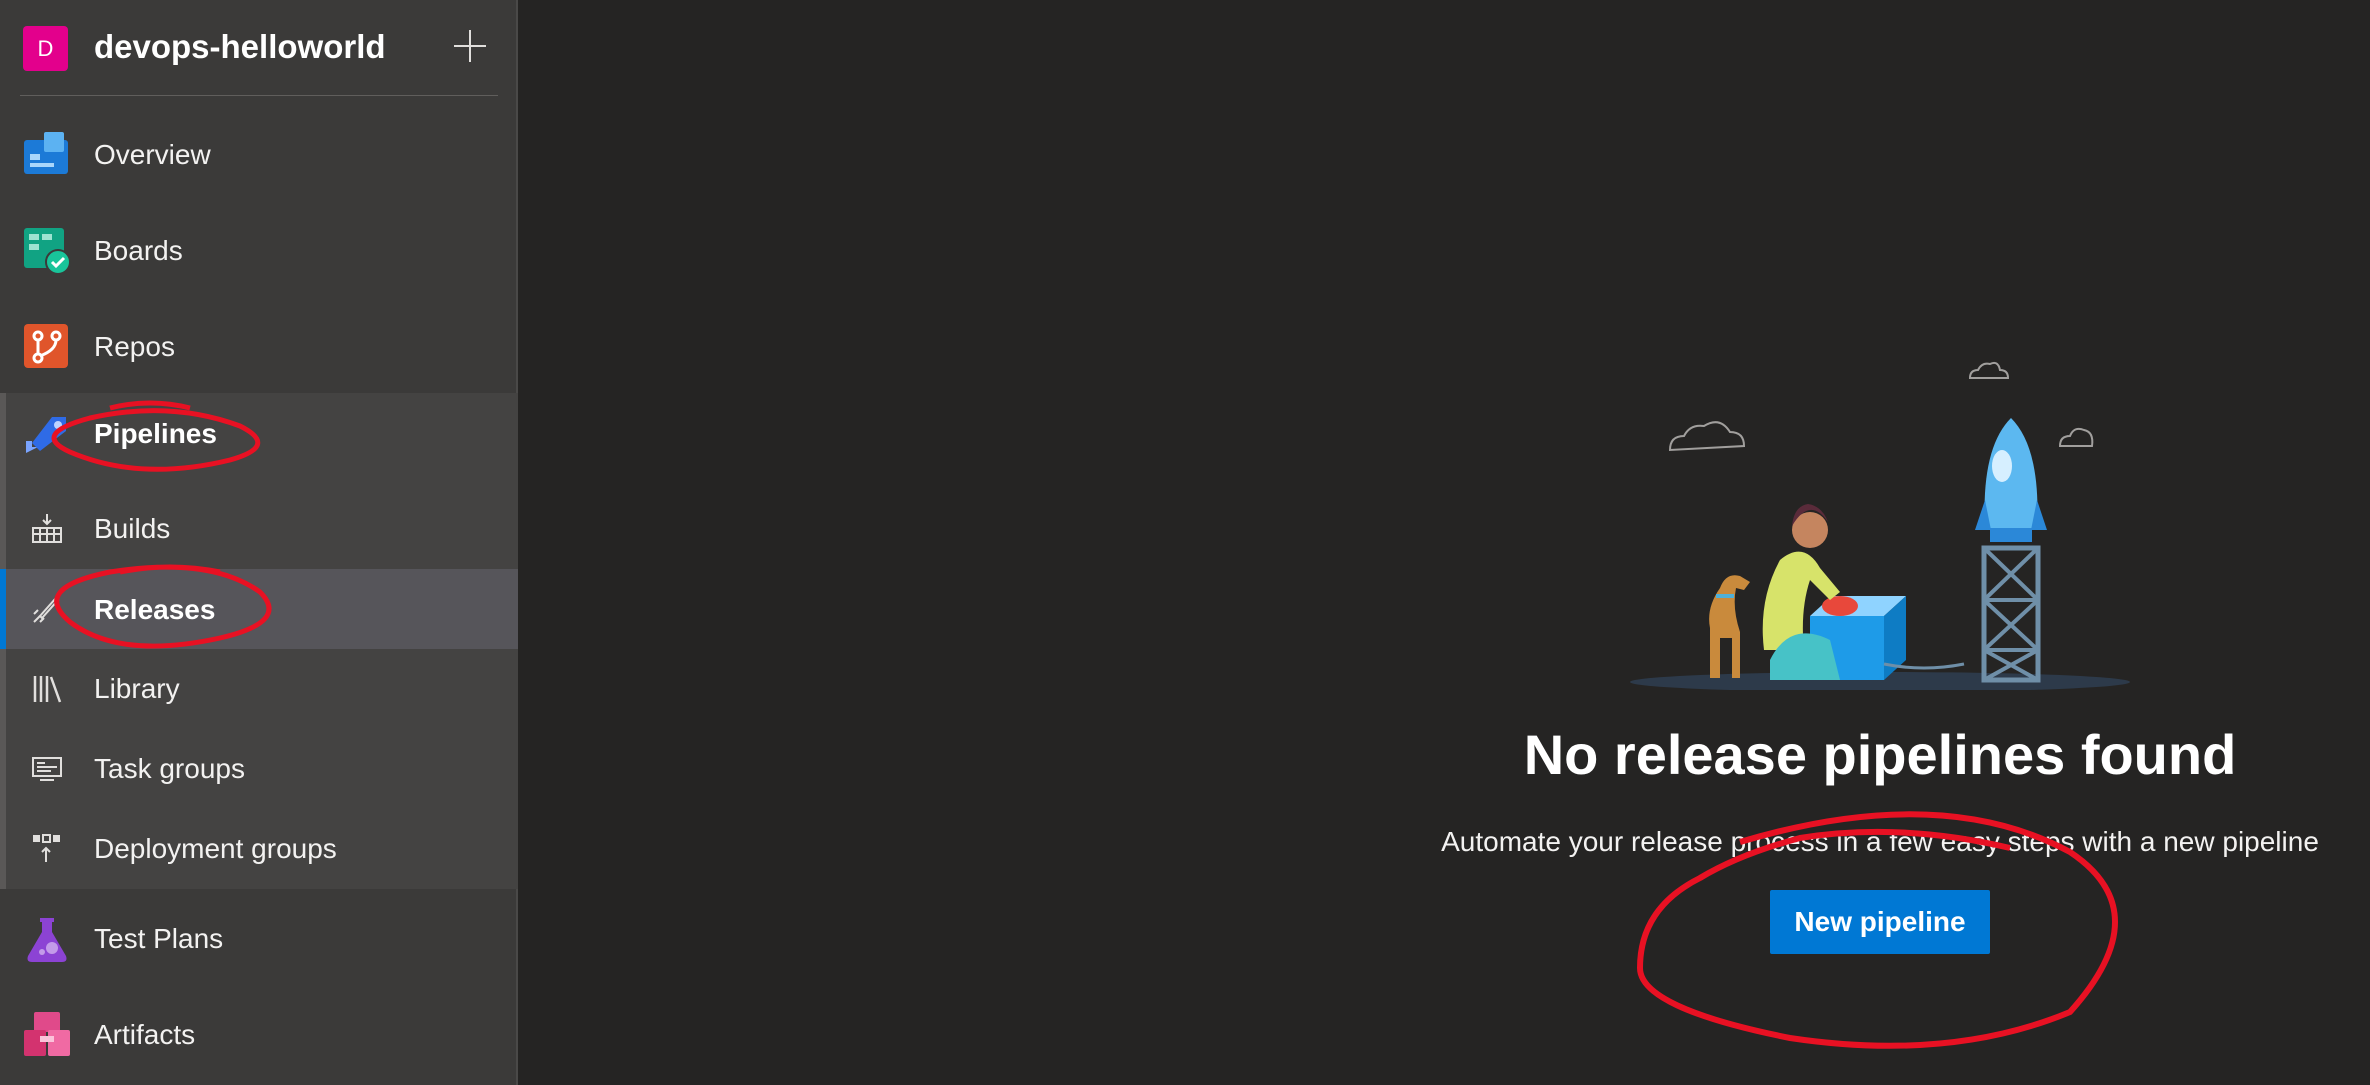 Image resolution: width=2370 pixels, height=1085 pixels. I want to click on deployment-groups-icon, so click(46, 848).